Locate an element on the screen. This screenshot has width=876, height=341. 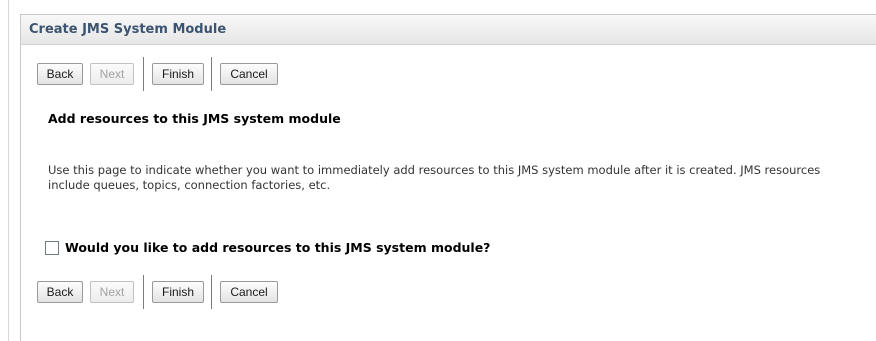
bottom-button-bar: Back Next Finish Cancel is located at coordinates (161, 292).